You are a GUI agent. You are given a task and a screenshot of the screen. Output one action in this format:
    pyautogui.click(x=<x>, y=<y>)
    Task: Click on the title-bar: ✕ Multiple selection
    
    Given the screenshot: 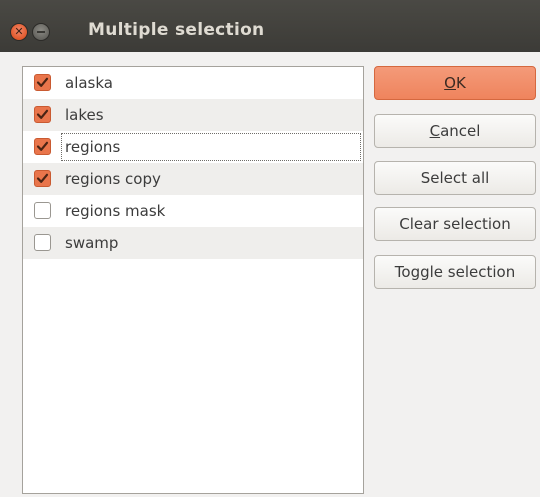 What is the action you would take?
    pyautogui.click(x=270, y=26)
    